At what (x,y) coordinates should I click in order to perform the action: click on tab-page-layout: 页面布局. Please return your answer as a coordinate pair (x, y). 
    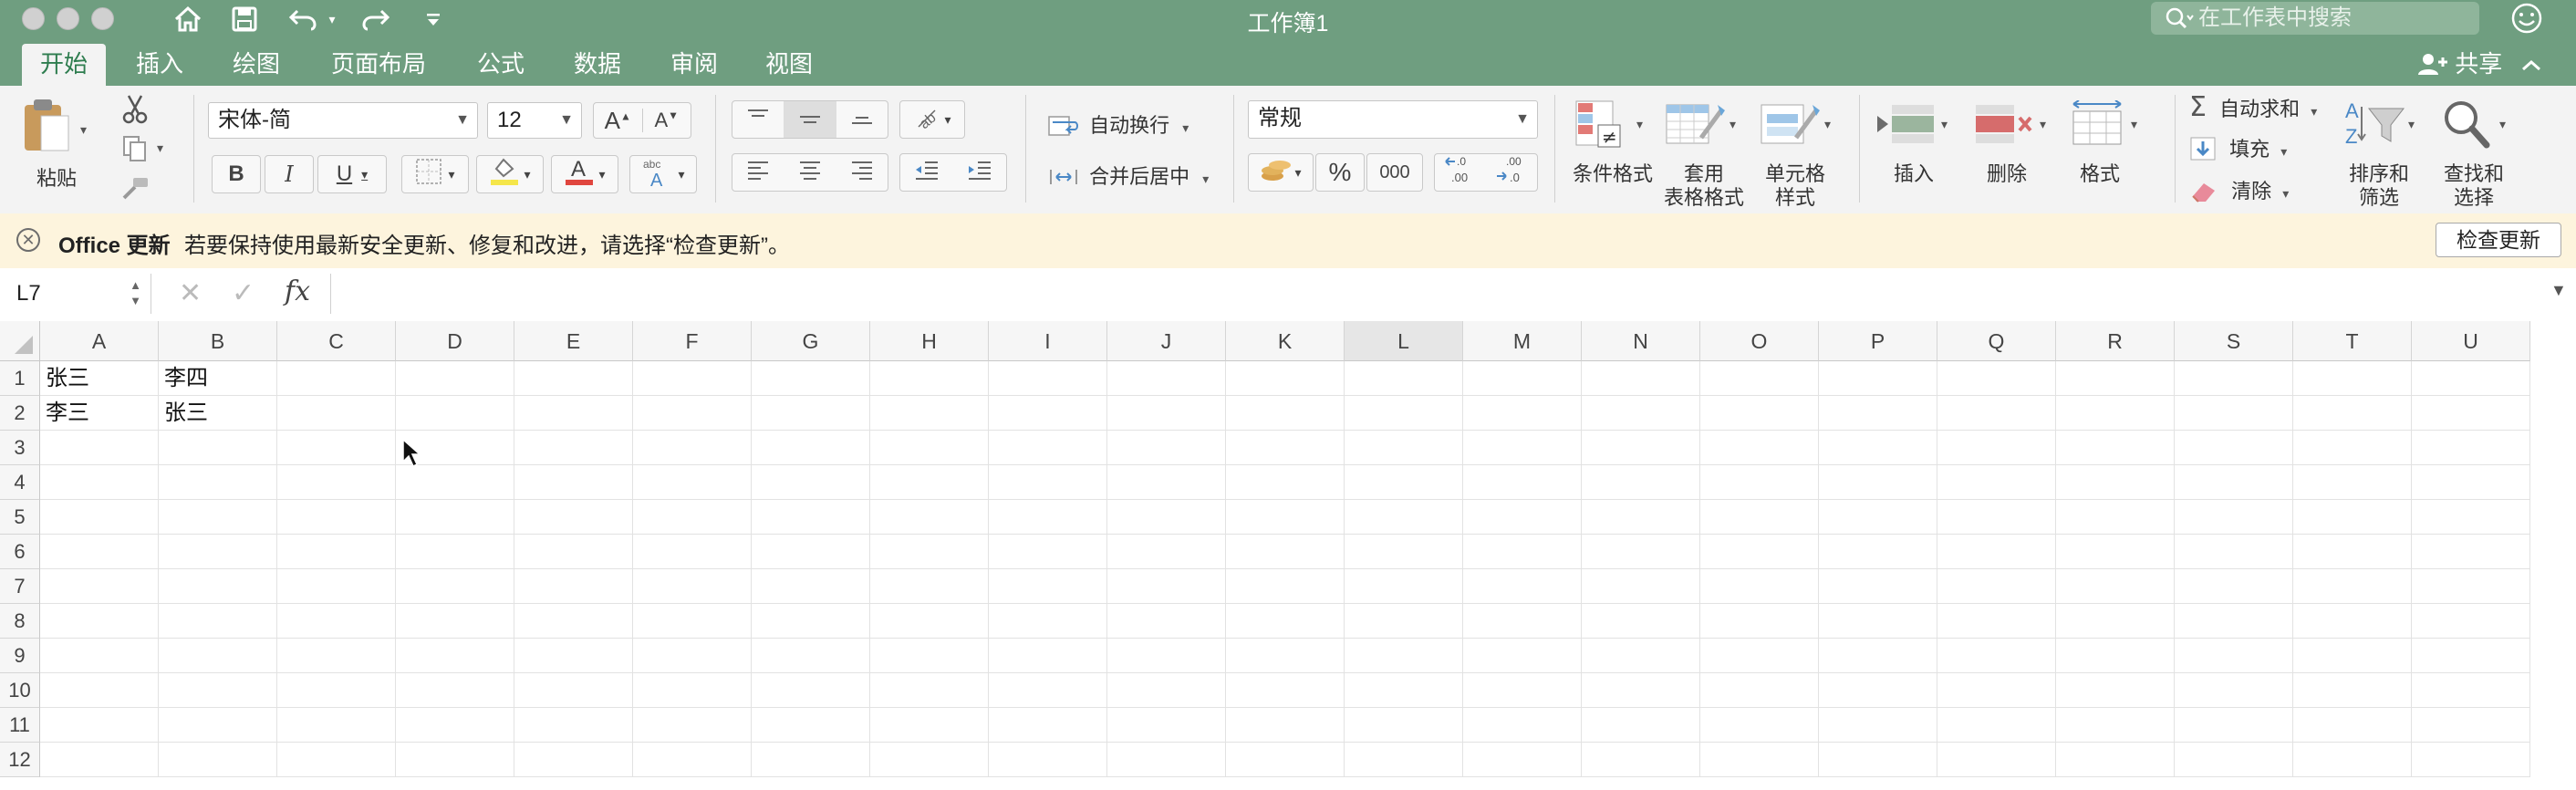
    Looking at the image, I should click on (378, 65).